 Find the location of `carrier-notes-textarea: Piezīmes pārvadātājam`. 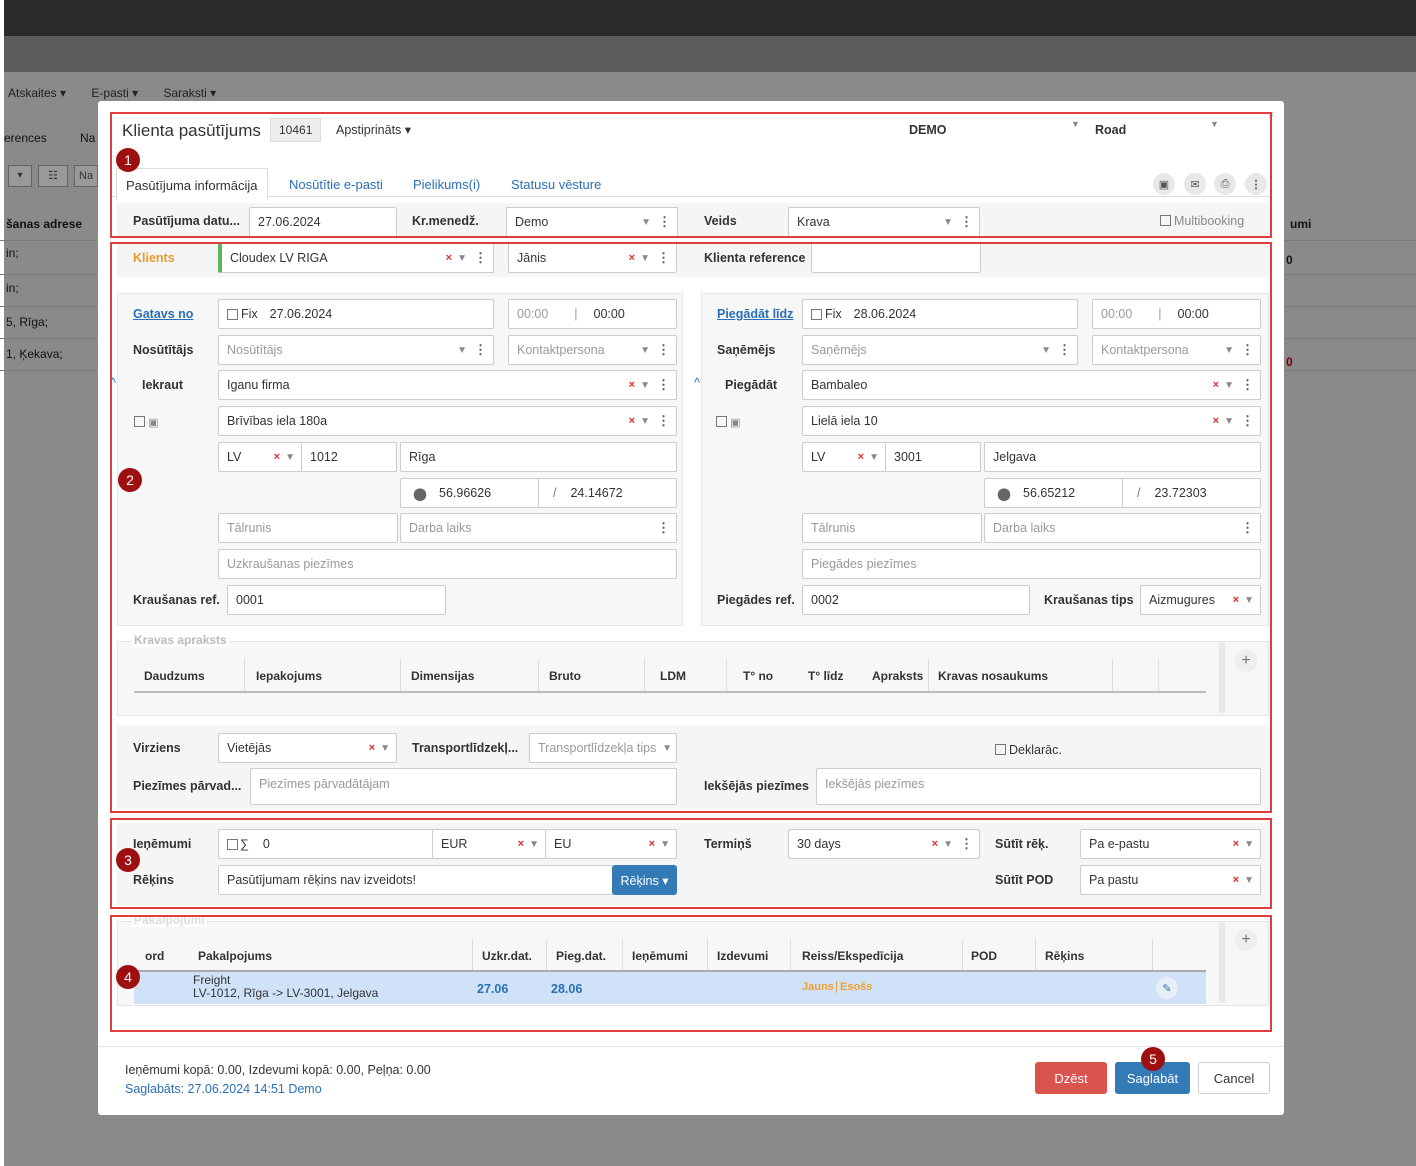

carrier-notes-textarea: Piezīmes pārvadātājam is located at coordinates (463, 786).